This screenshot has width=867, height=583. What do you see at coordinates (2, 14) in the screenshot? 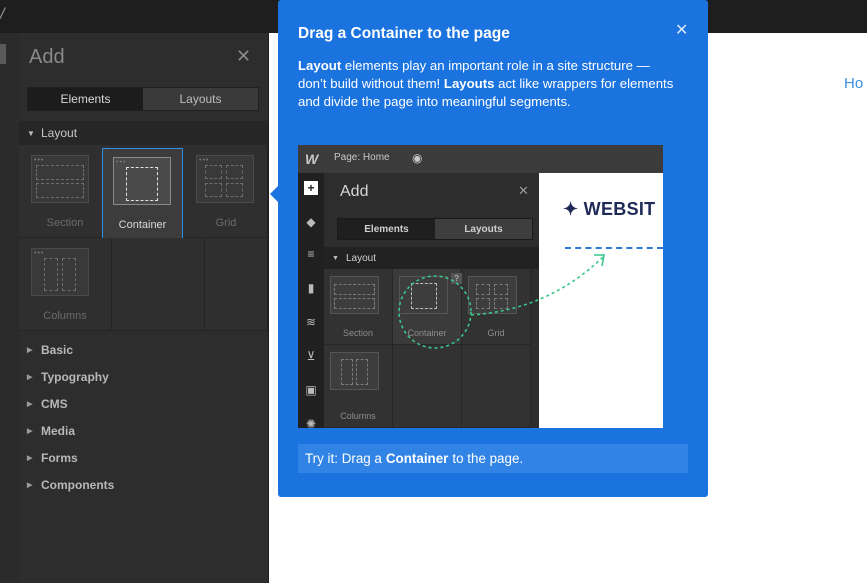
I see `top-bar-logo: /` at bounding box center [2, 14].